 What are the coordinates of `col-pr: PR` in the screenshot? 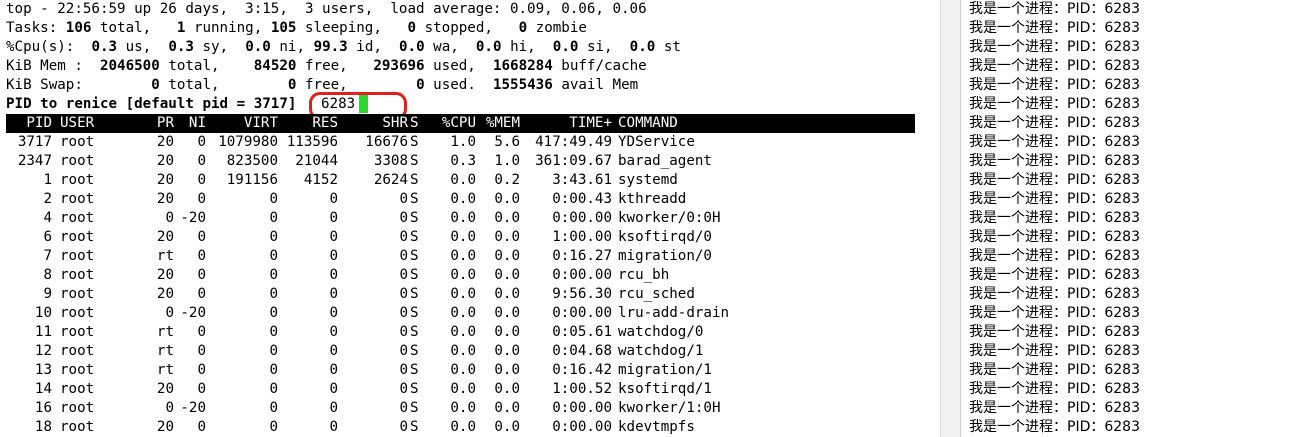 It's located at (155, 123).